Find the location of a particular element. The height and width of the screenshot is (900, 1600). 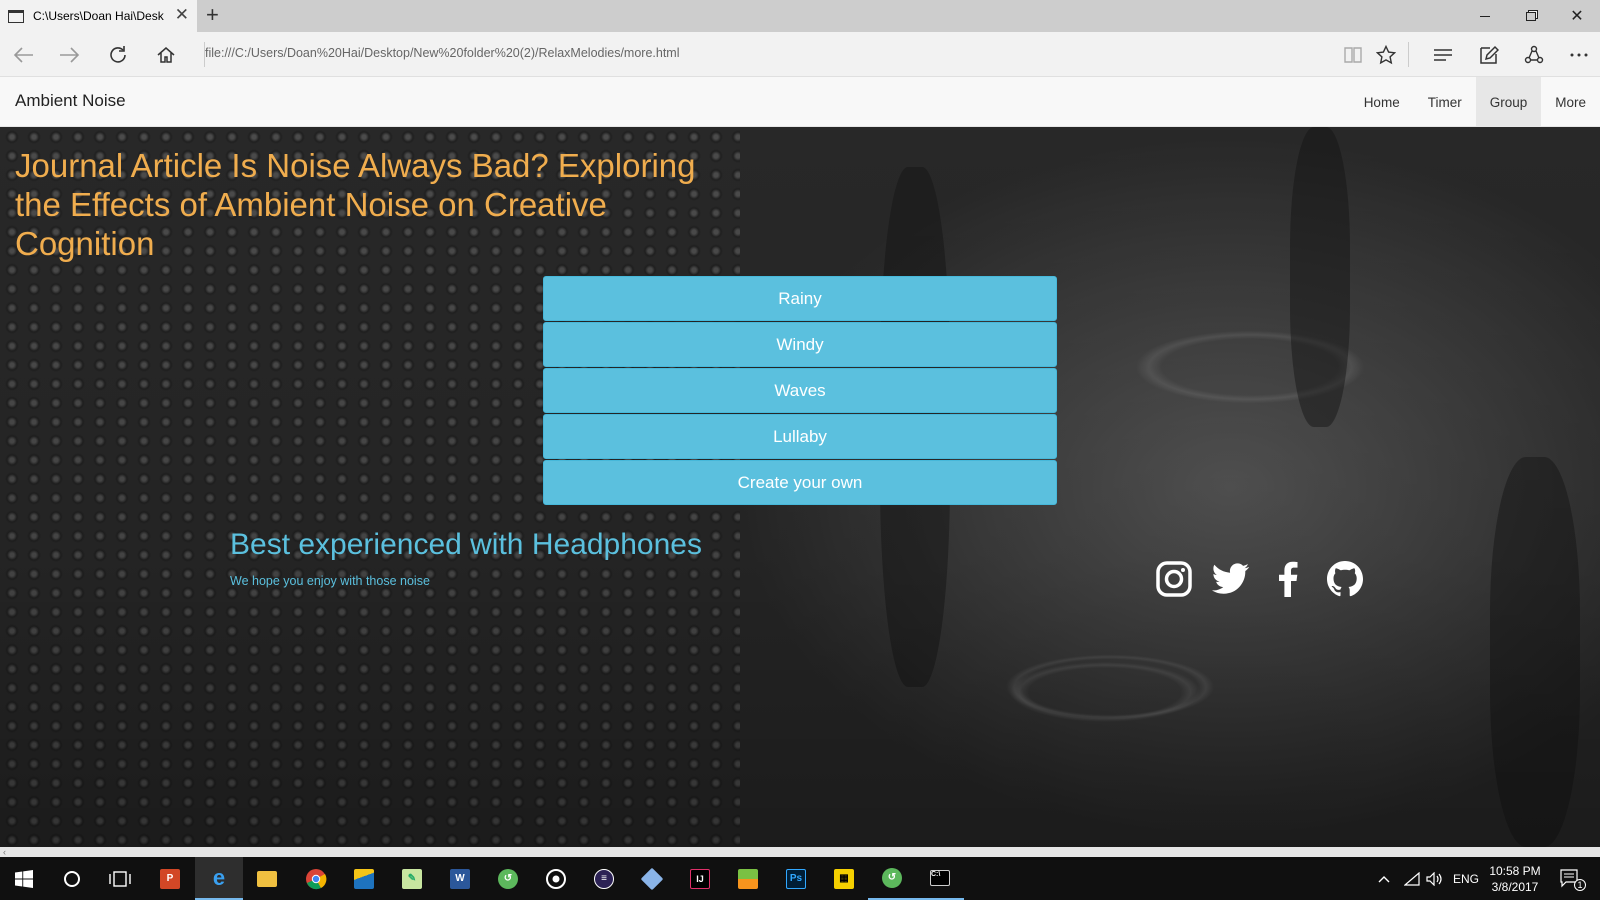

clock-date: 3/8/2017 is located at coordinates (1515, 887).